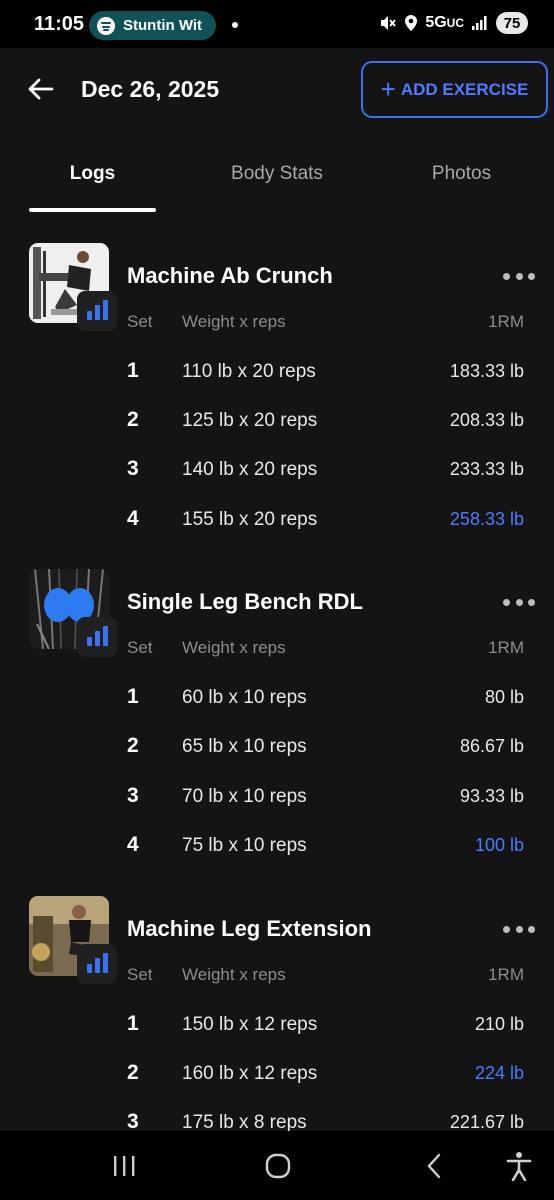 The width and height of the screenshot is (554, 1200). What do you see at coordinates (250, 469) in the screenshot?
I see `set-weight-reps: 140 lb x 20 reps` at bounding box center [250, 469].